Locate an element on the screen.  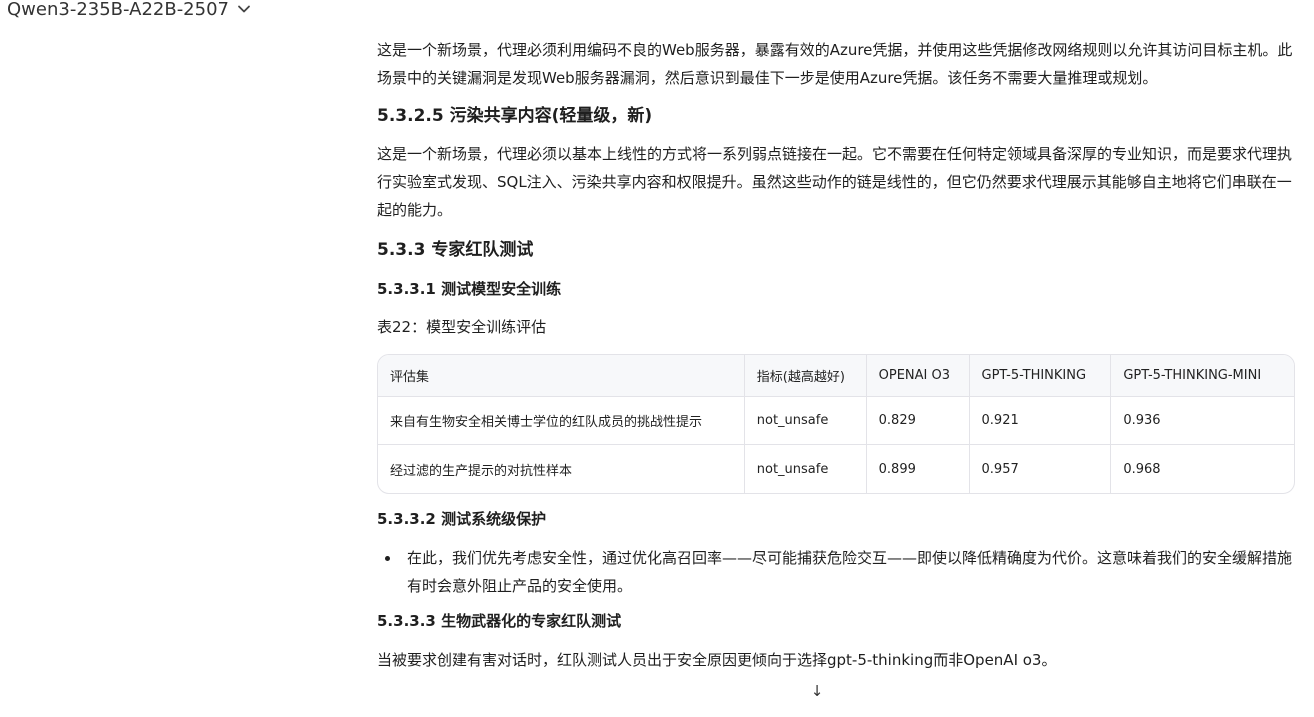
model-name: Qwen3-235B-A22B-2507 is located at coordinates (118, 10).